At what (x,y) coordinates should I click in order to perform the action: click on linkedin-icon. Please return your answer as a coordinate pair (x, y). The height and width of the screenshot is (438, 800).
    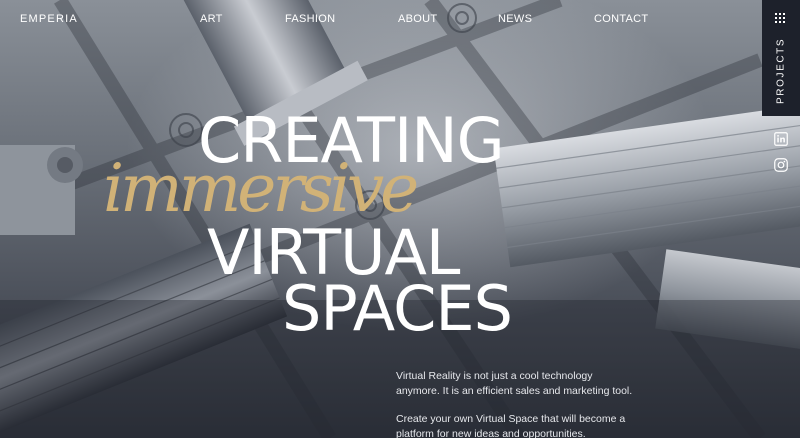
    Looking at the image, I should click on (781, 139).